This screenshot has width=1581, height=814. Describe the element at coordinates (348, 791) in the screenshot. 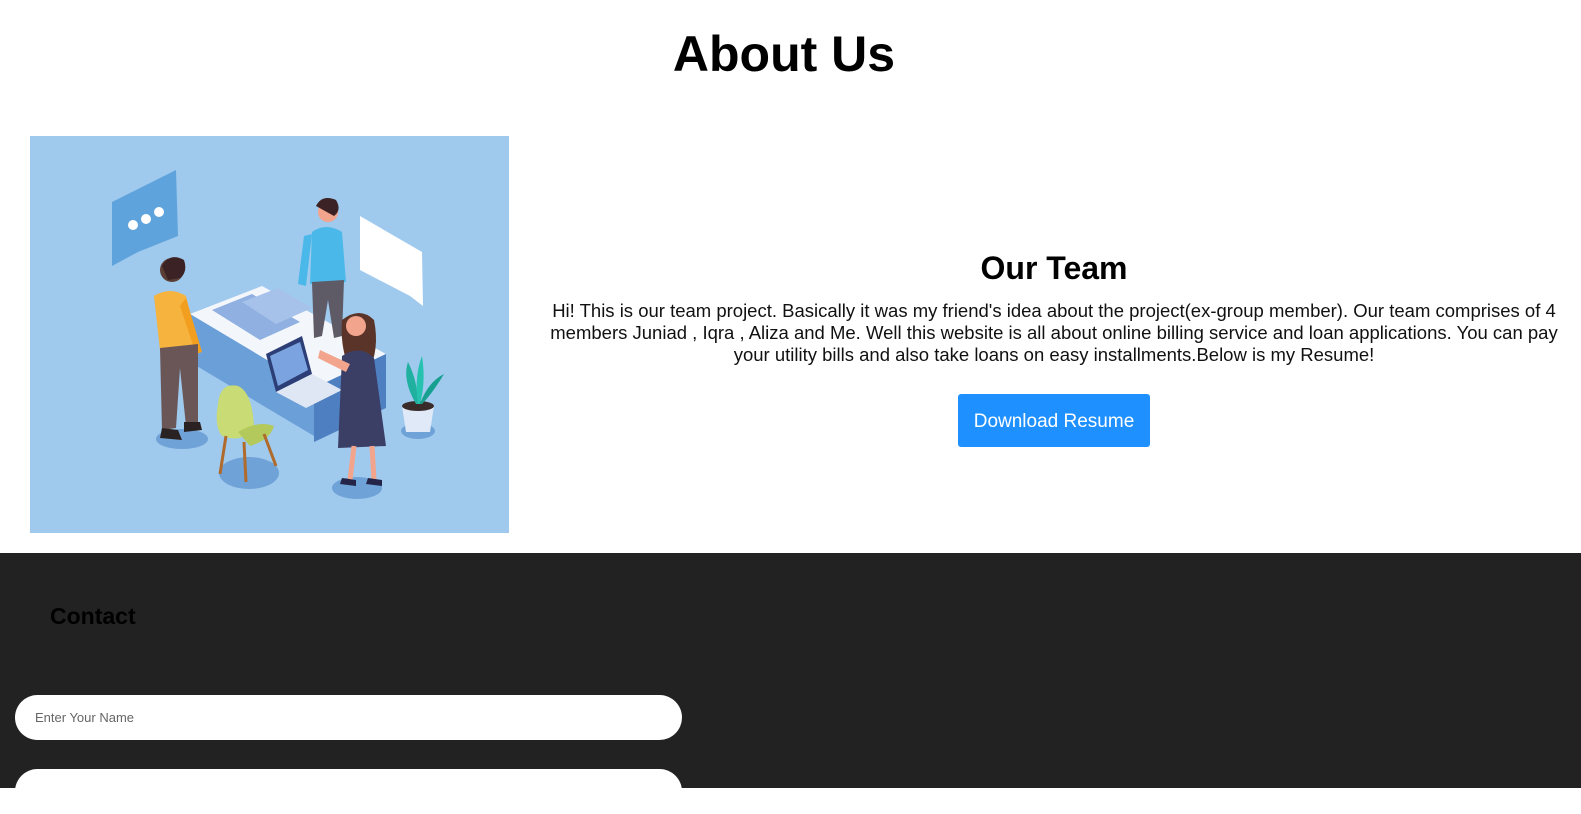

I see `second-contact-input` at that location.